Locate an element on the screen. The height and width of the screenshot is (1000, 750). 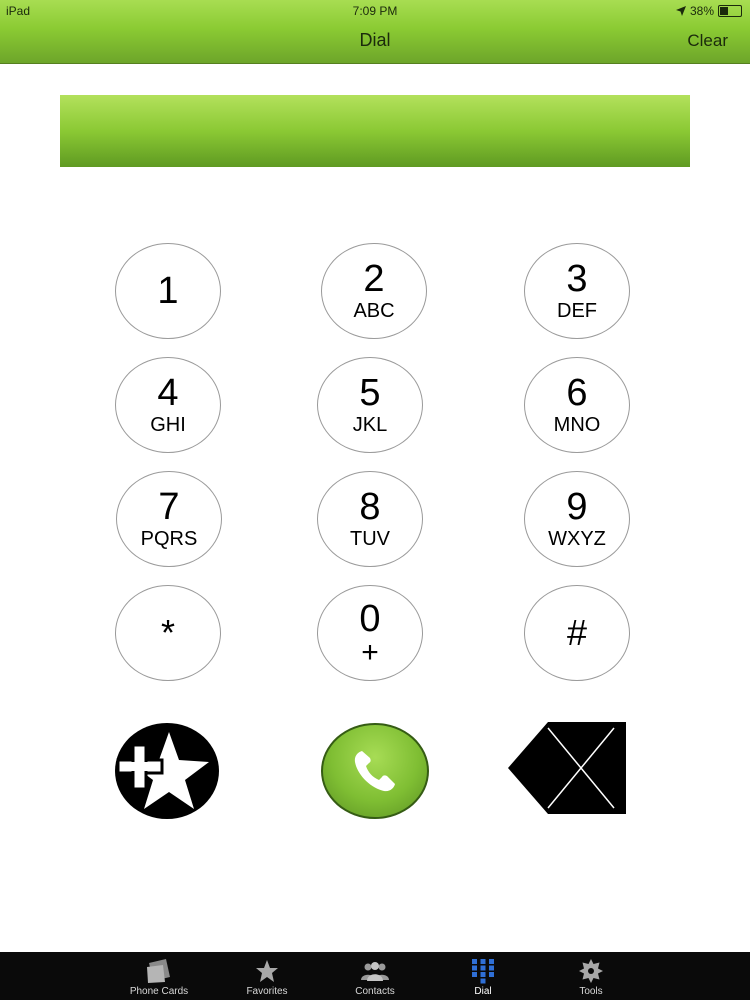
key-5: 5 JKL is located at coordinates (370, 405).